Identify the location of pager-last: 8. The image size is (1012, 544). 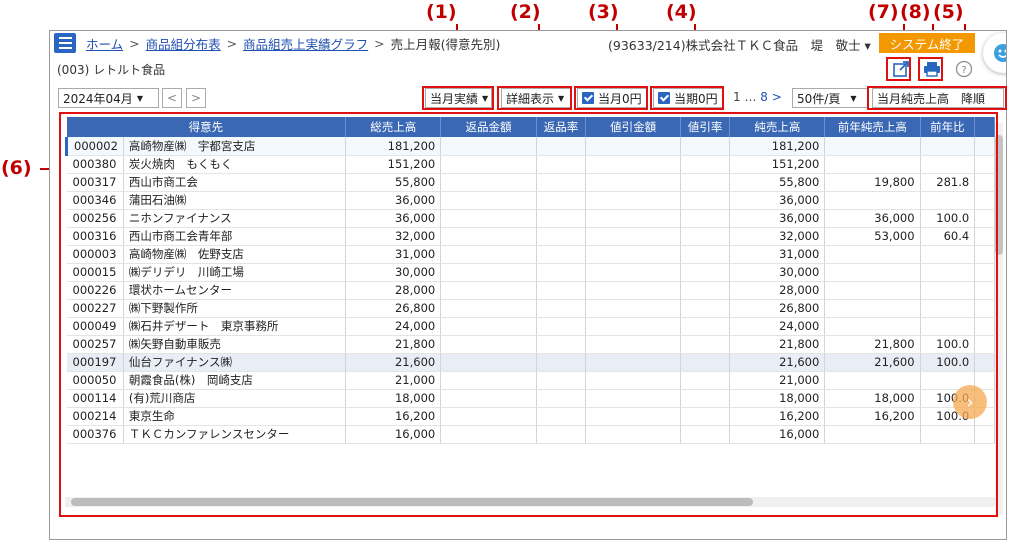
(764, 97).